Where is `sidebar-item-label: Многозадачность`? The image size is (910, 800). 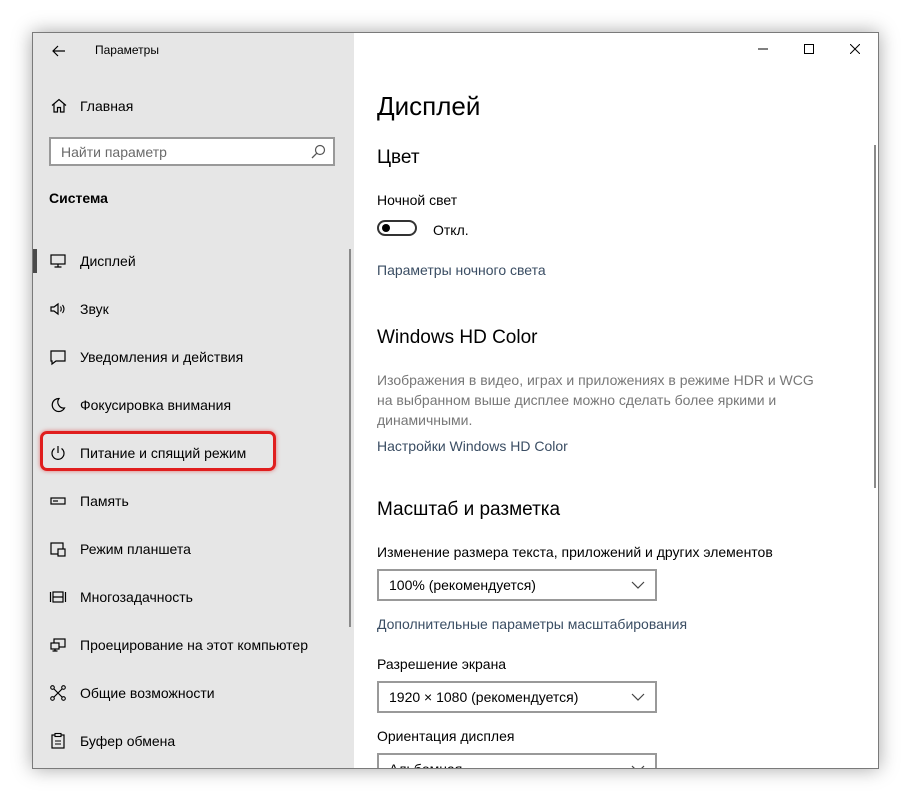
sidebar-item-label: Многозадачность is located at coordinates (136, 597).